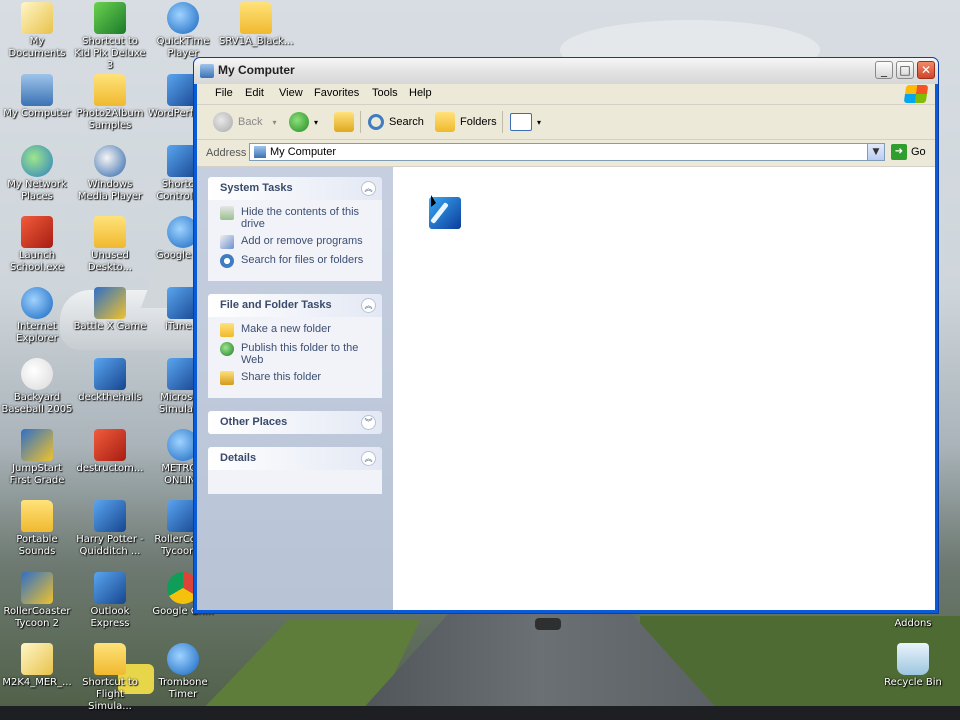 Image resolution: width=960 pixels, height=720 pixels. I want to click on title-bar: My Computer _ □ ✕, so click(566, 71).